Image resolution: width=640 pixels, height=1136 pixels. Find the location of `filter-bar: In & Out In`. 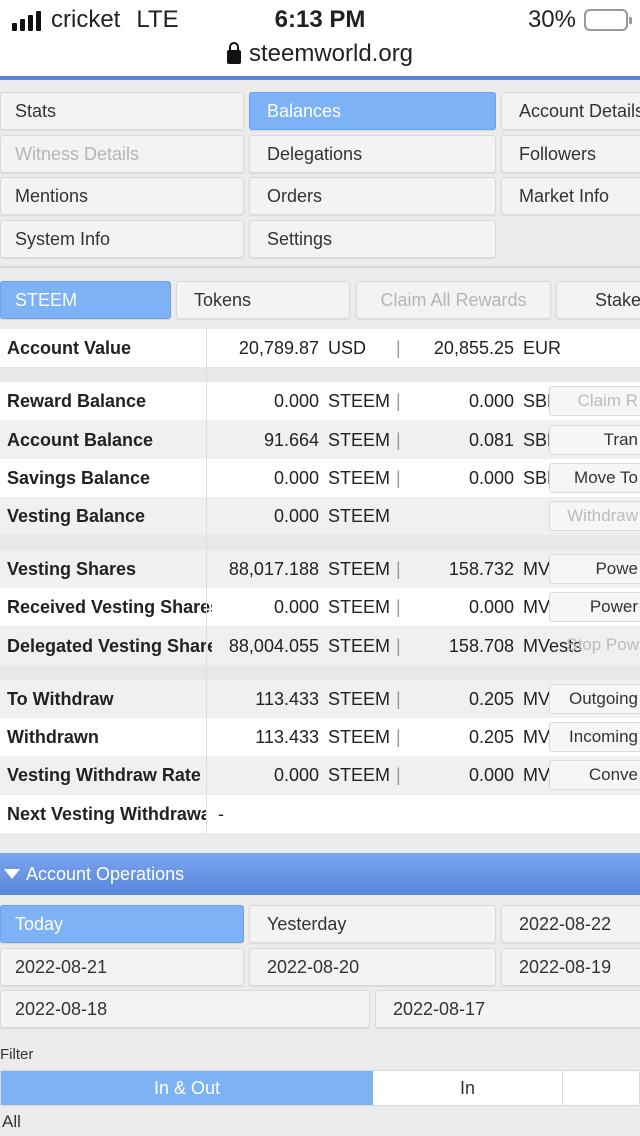

filter-bar: In & Out In is located at coordinates (320, 1088).